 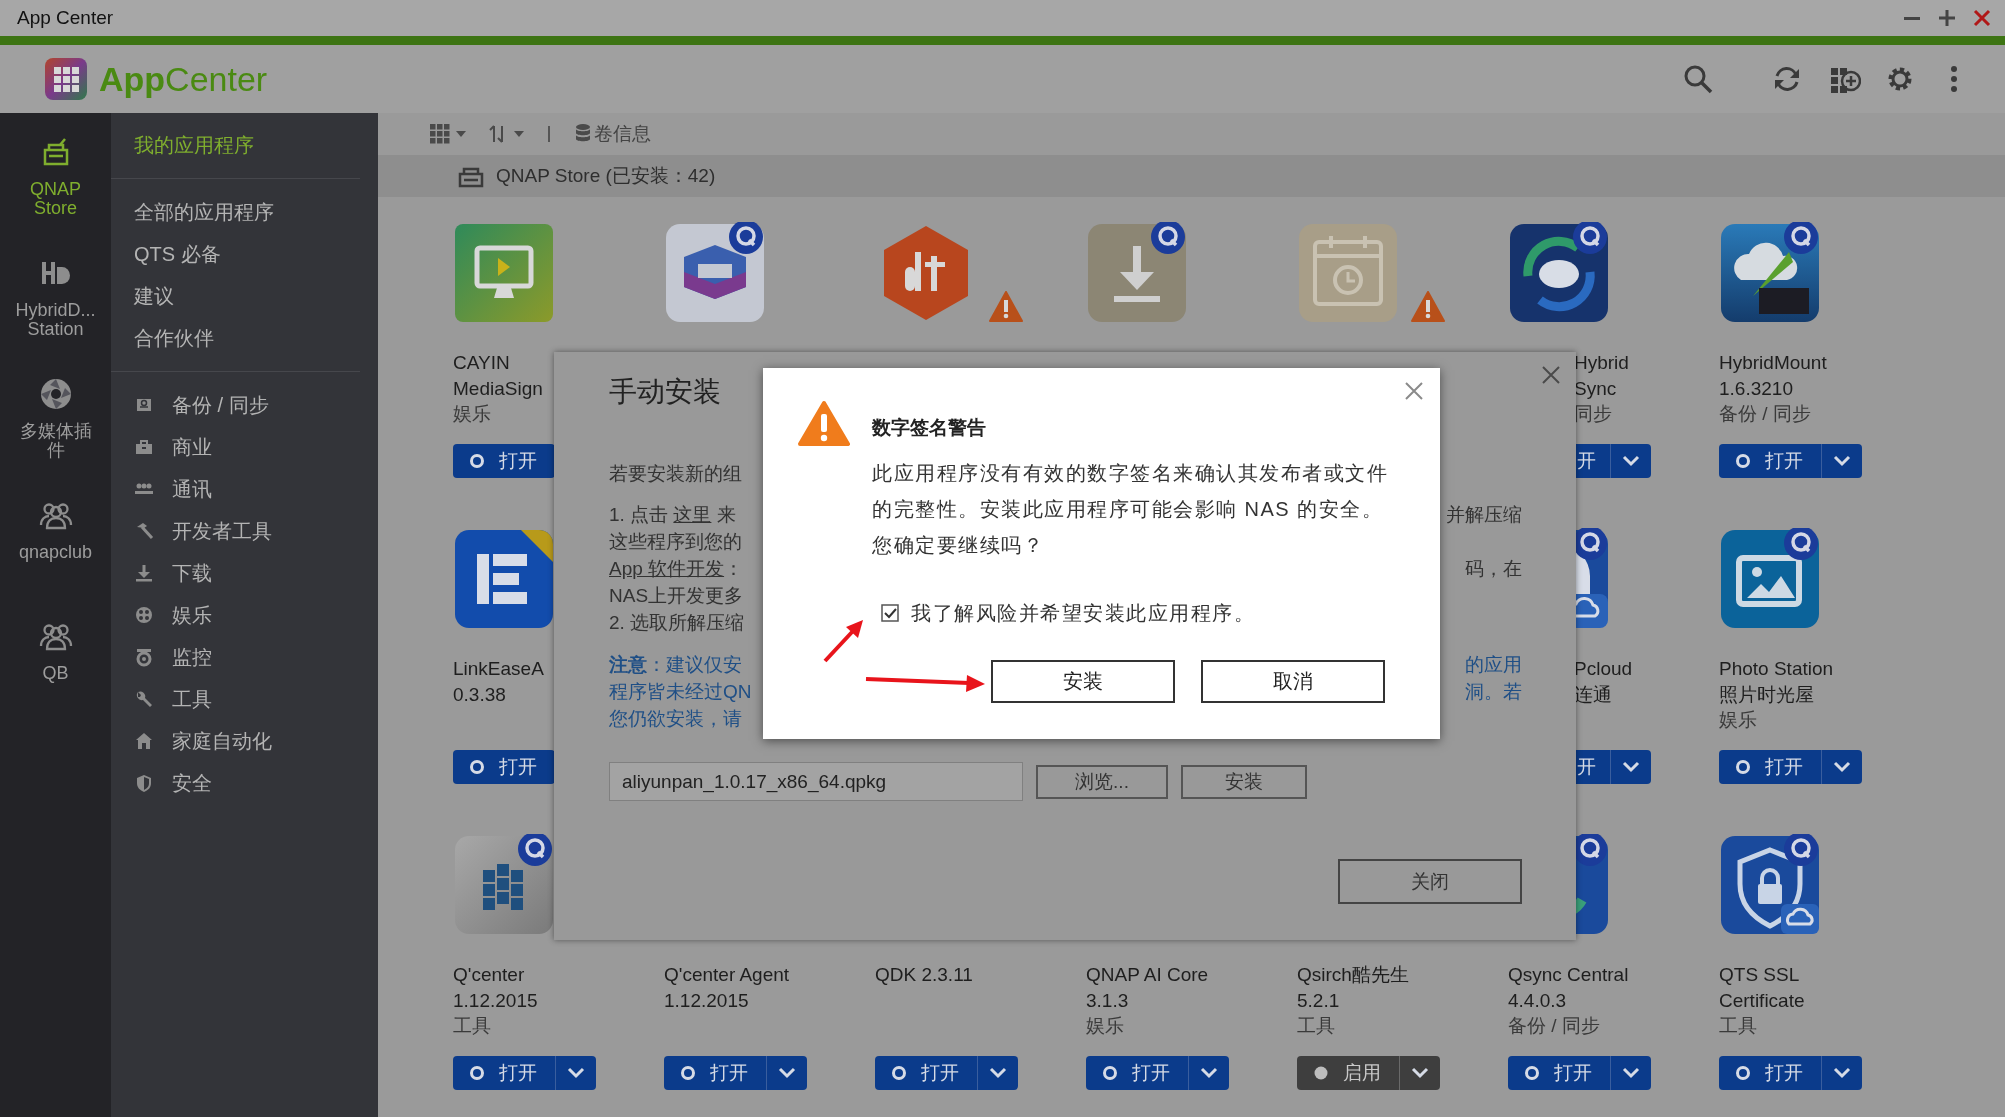 What do you see at coordinates (244, 489) in the screenshot?
I see `nav-item: 通讯` at bounding box center [244, 489].